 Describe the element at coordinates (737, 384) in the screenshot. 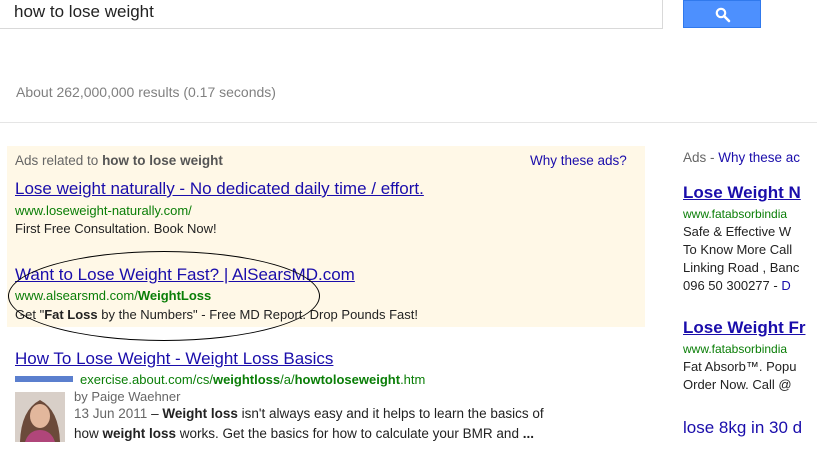

I see `right-ad-desc-line: Order Now. Call @` at that location.